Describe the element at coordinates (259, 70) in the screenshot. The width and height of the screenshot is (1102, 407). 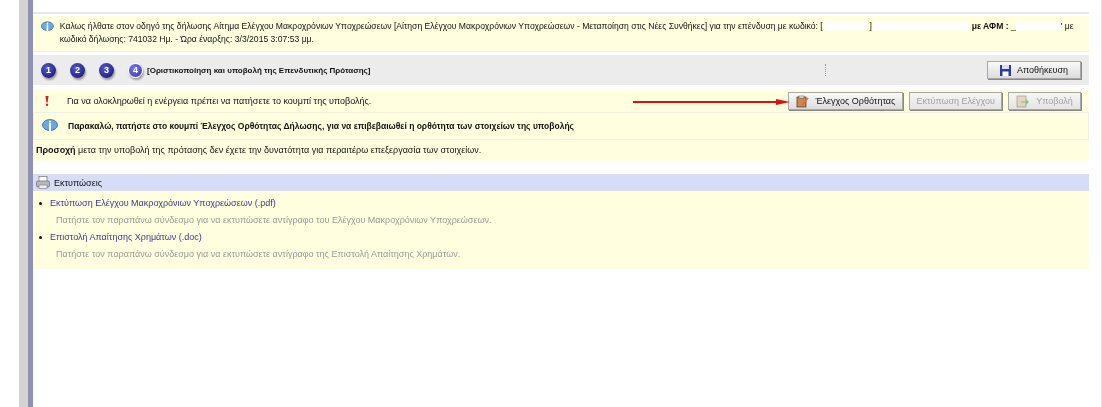
I see `step-title: [Οριστικοποίηση και υποβολή της Επενδυτικής Πρότασης]` at that location.